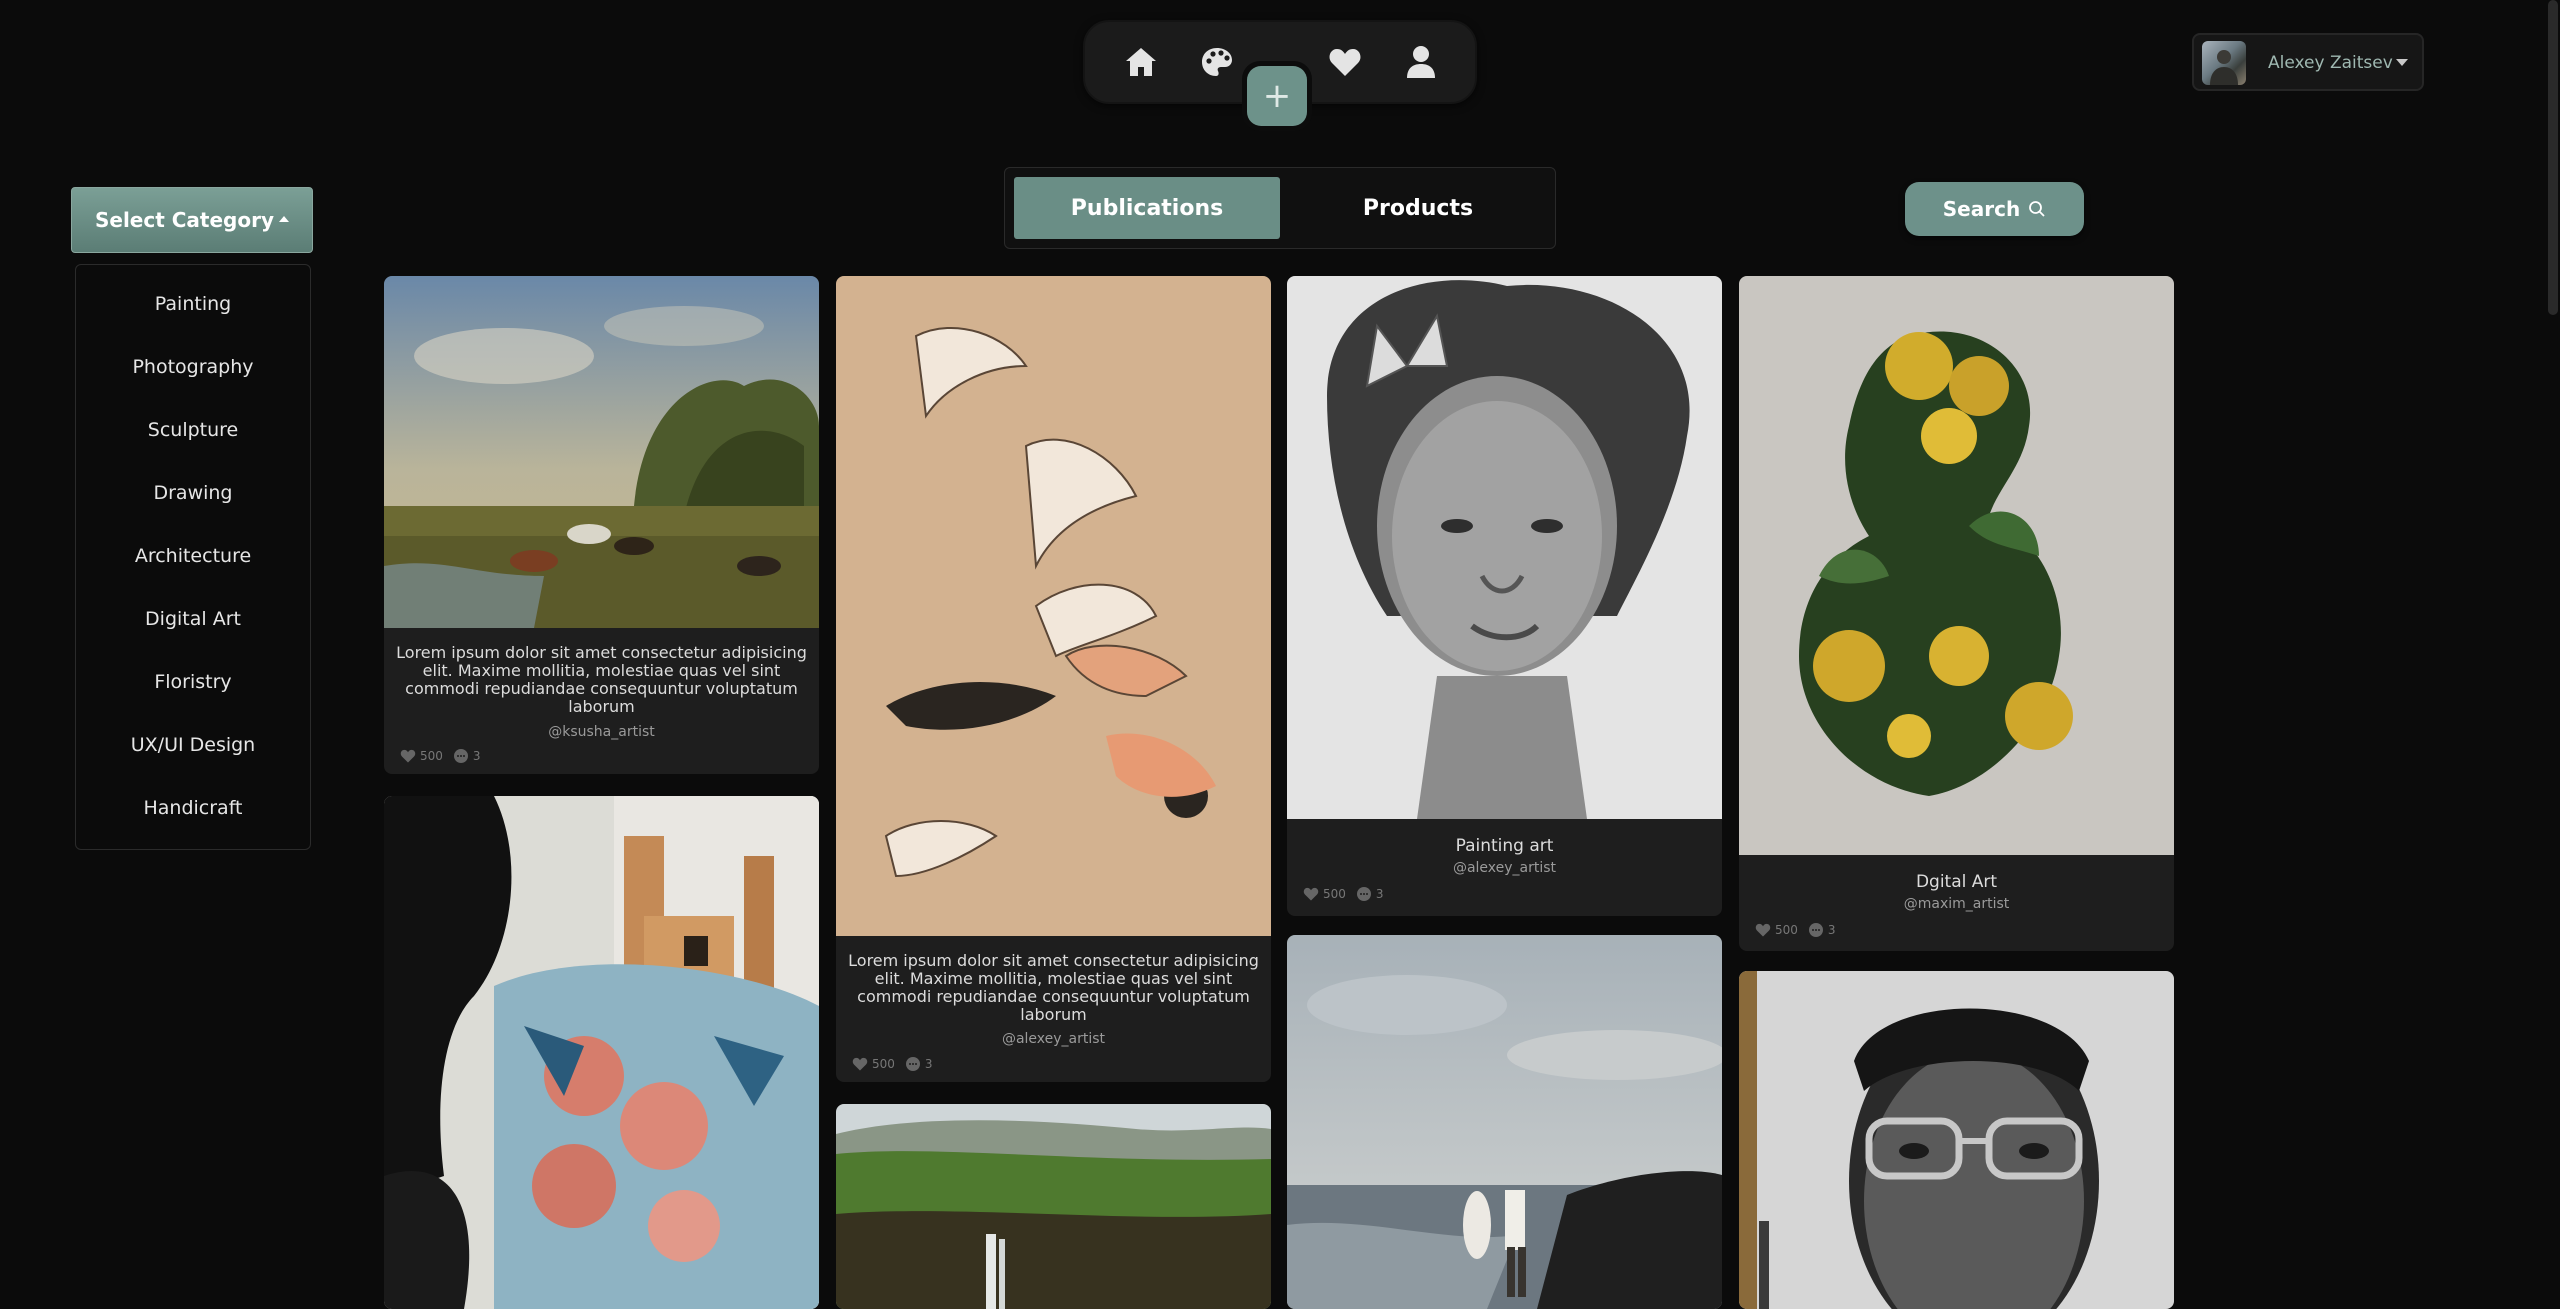 The height and width of the screenshot is (1309, 2560). I want to click on category-item: Sculpture, so click(193, 430).